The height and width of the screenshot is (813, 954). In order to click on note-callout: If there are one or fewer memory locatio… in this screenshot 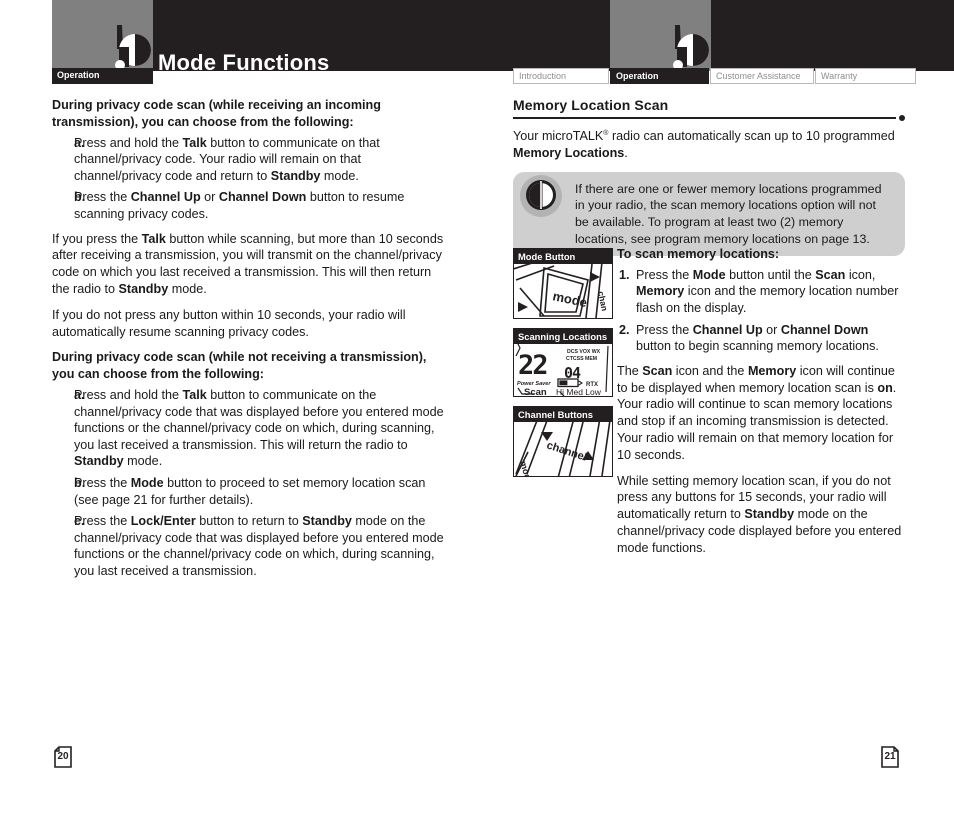, I will do `click(709, 214)`.